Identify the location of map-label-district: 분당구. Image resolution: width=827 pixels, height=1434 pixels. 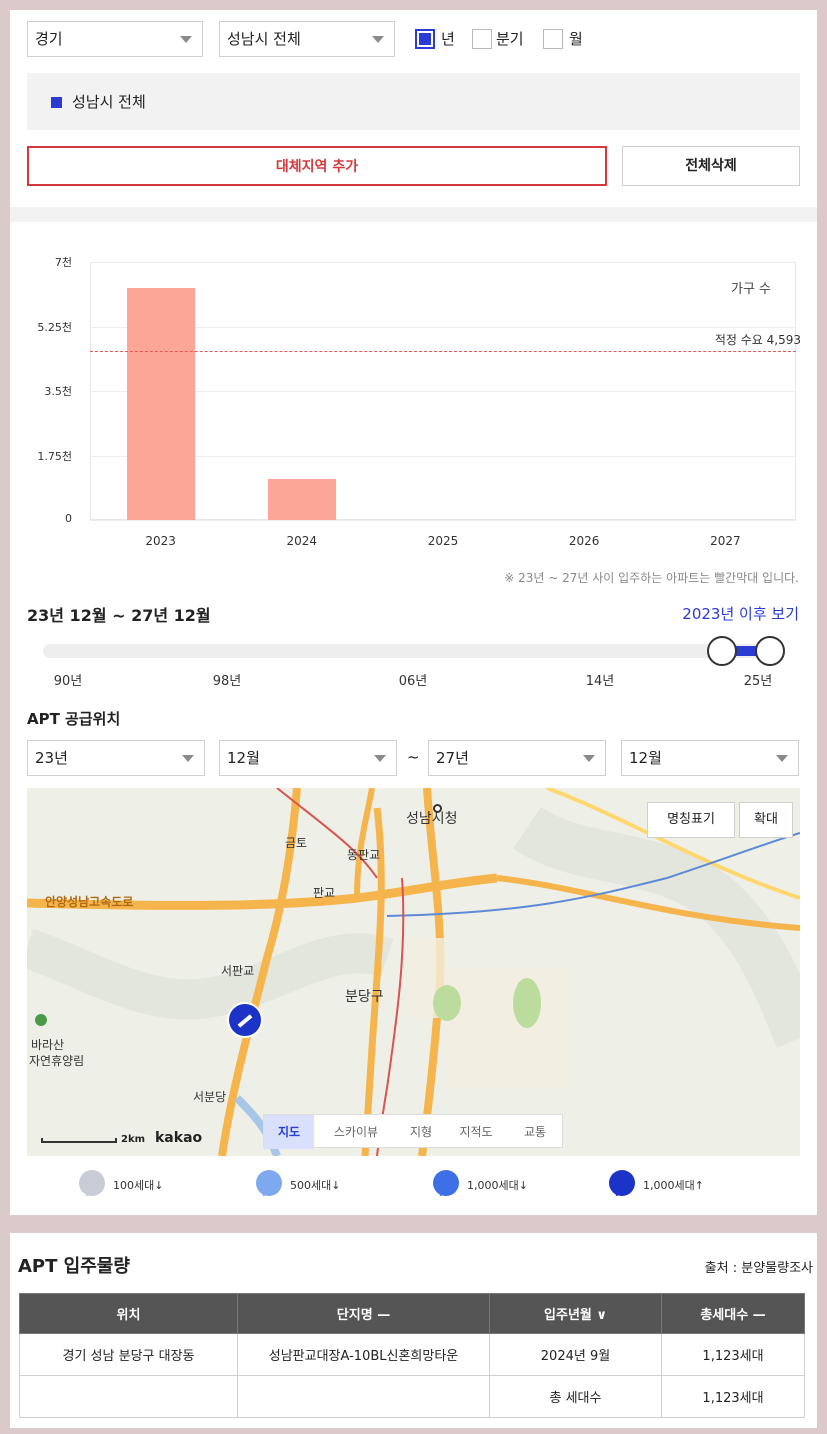
(364, 997).